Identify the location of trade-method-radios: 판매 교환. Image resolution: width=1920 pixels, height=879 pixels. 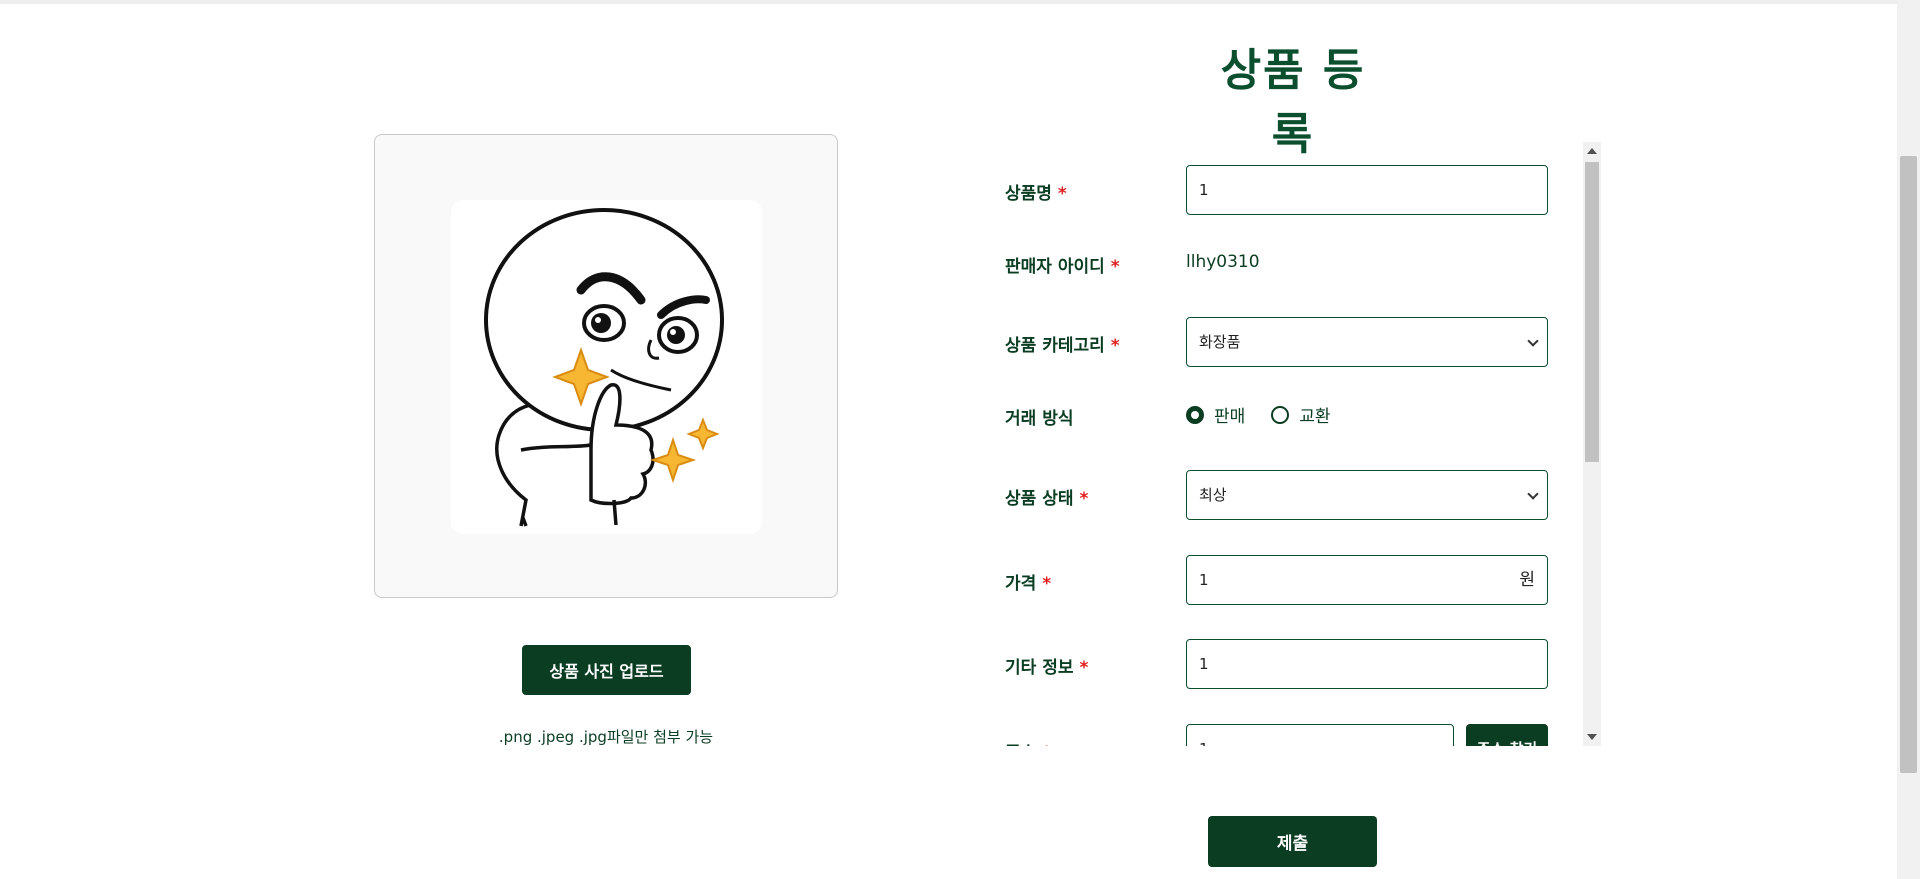
(1266, 414).